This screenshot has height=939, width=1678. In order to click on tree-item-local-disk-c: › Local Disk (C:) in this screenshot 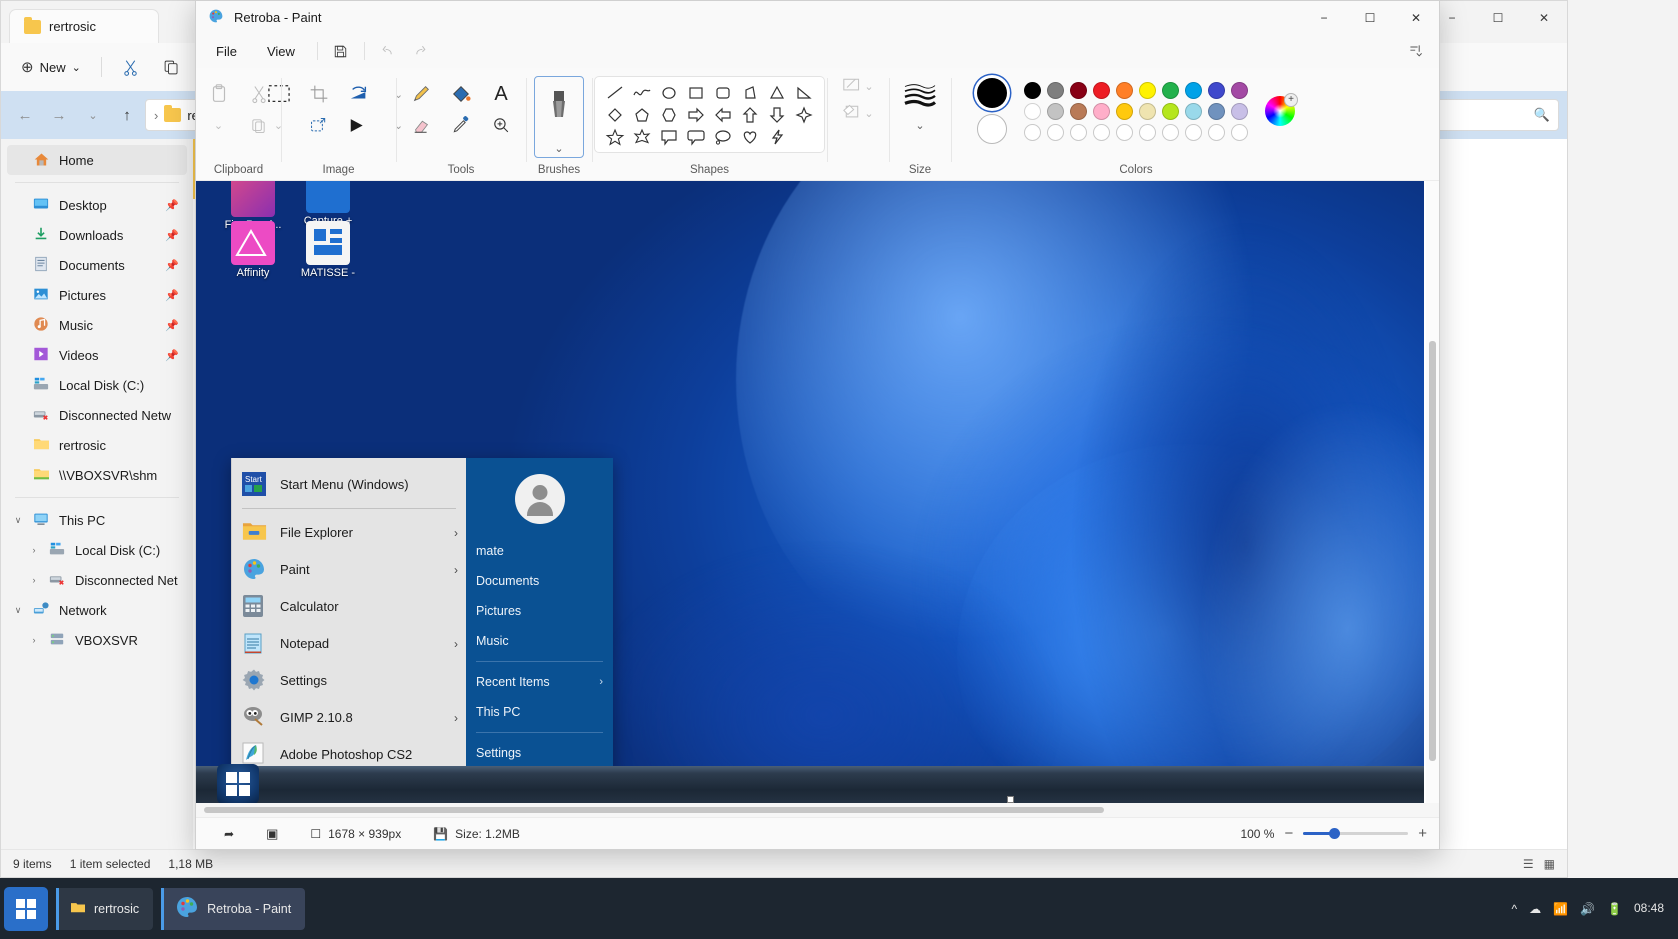, I will do `click(97, 550)`.